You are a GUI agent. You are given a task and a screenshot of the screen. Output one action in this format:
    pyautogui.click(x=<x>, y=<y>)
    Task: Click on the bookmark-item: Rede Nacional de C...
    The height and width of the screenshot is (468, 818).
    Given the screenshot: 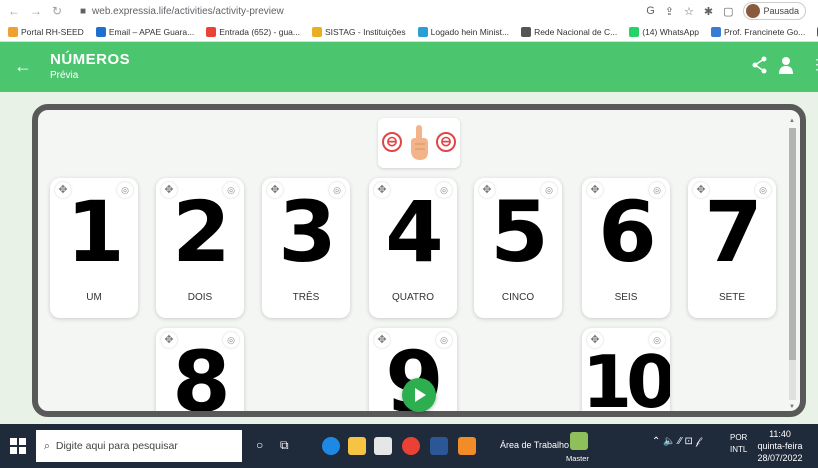 What is the action you would take?
    pyautogui.click(x=569, y=31)
    